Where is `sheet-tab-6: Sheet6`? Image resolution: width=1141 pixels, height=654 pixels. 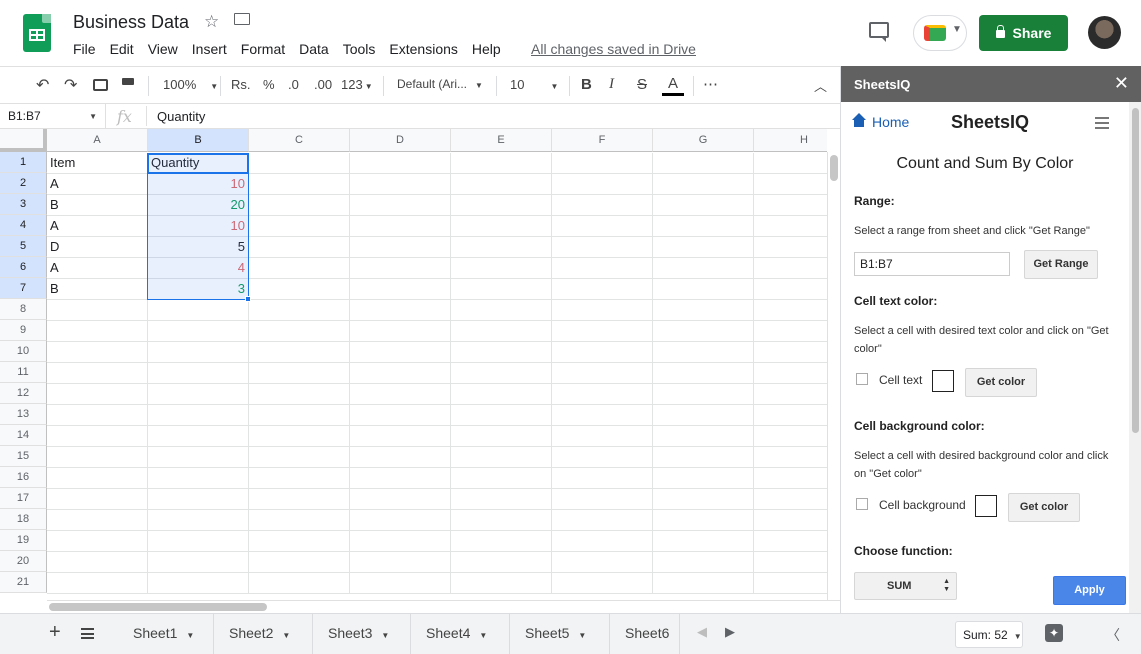
sheet-tab-6: Sheet6 is located at coordinates (645, 634).